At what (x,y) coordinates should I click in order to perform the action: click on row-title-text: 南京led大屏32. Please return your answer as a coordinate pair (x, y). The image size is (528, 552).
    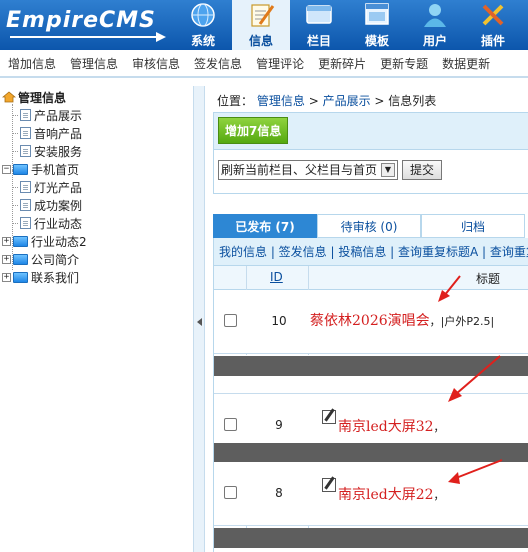
    Looking at the image, I should click on (386, 427).